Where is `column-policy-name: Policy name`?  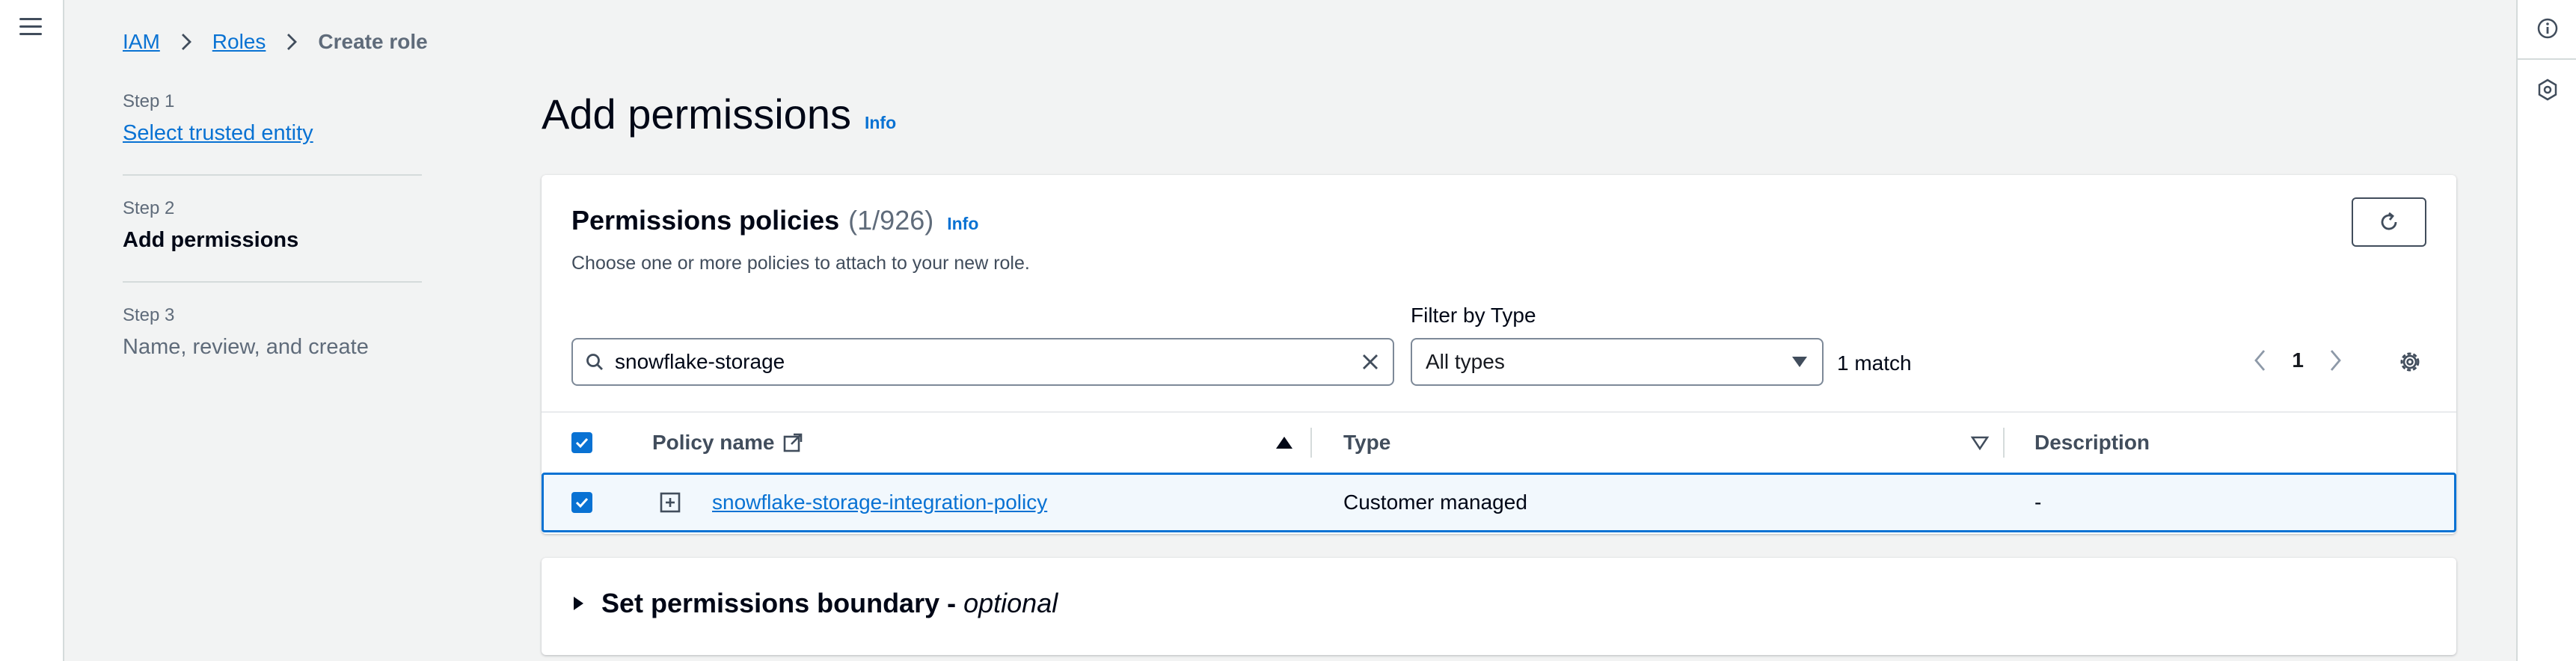 column-policy-name: Policy name is located at coordinates (728, 443).